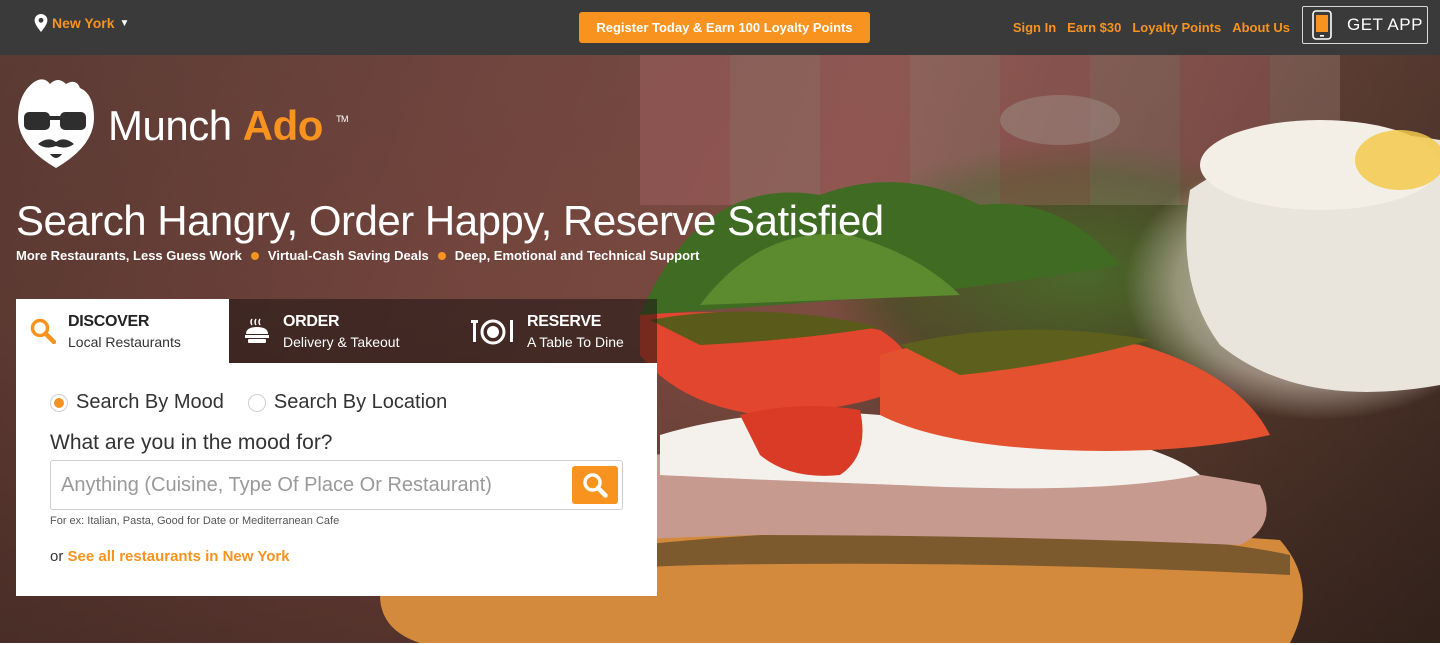 The width and height of the screenshot is (1440, 645). I want to click on brand-name-first: Munch, so click(170, 125).